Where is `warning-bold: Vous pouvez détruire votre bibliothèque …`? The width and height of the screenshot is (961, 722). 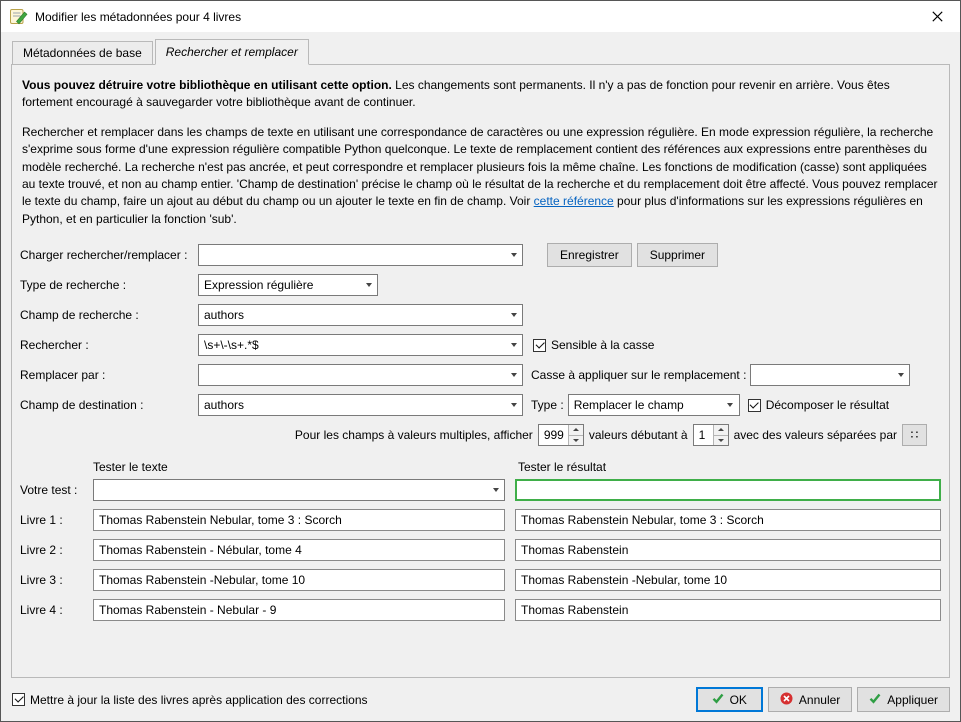
warning-bold: Vous pouvez détruire votre bibliothèque … is located at coordinates (207, 85).